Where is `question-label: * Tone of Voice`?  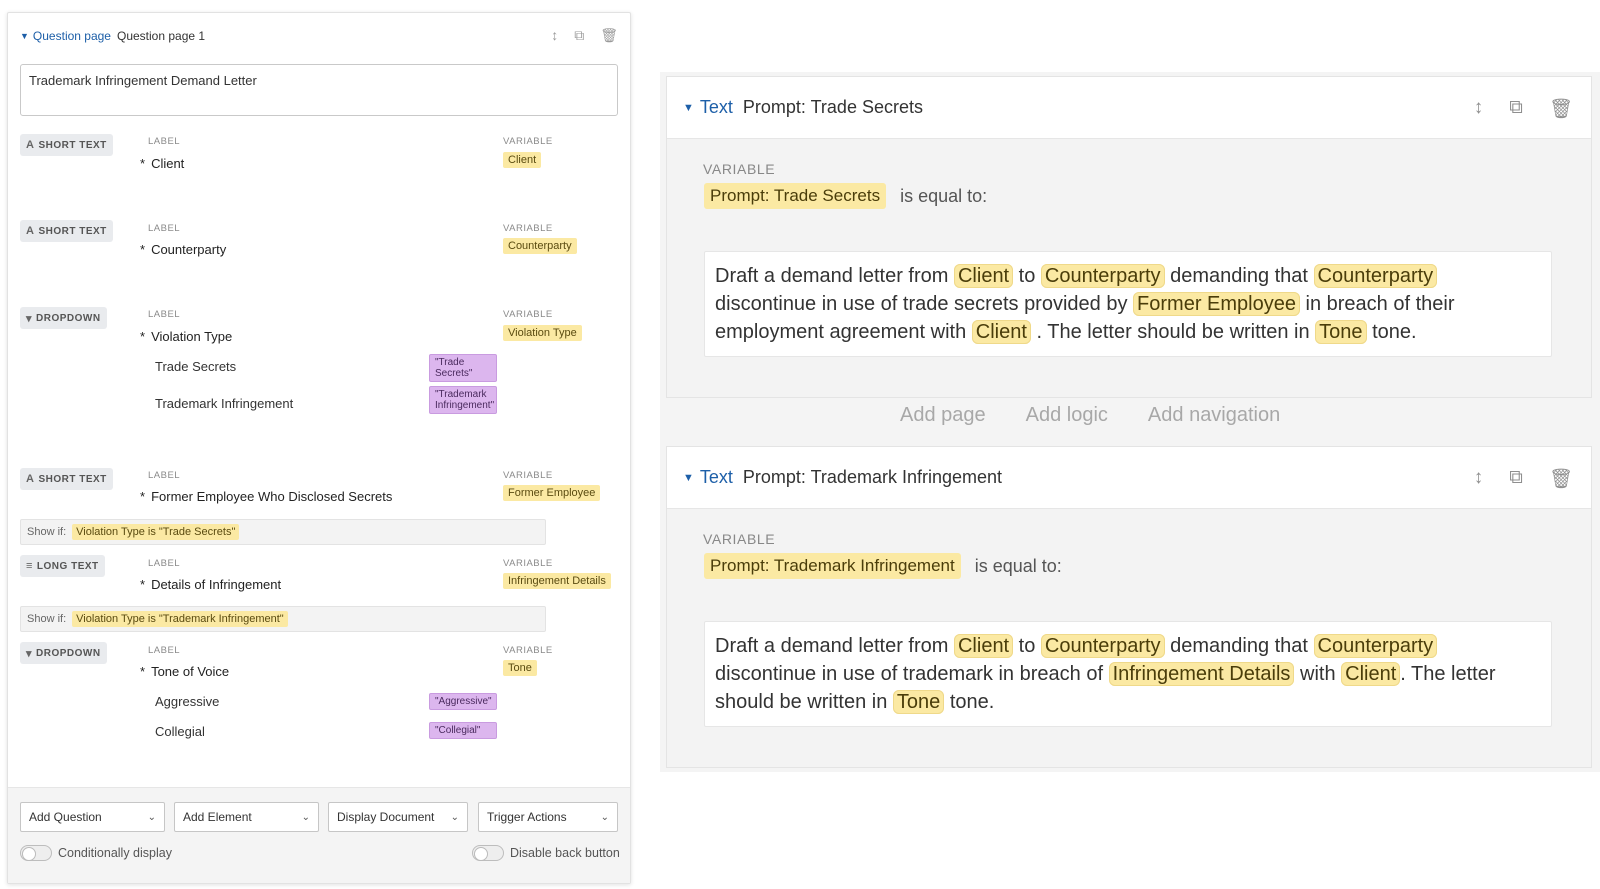
question-label: * Tone of Voice is located at coordinates (184, 671).